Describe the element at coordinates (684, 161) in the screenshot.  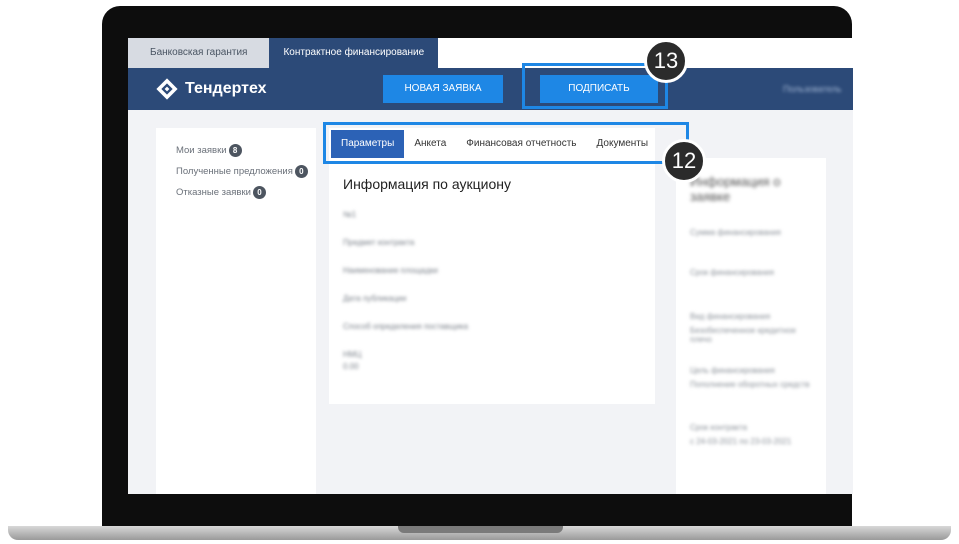
I see `step-marker-12: 12` at that location.